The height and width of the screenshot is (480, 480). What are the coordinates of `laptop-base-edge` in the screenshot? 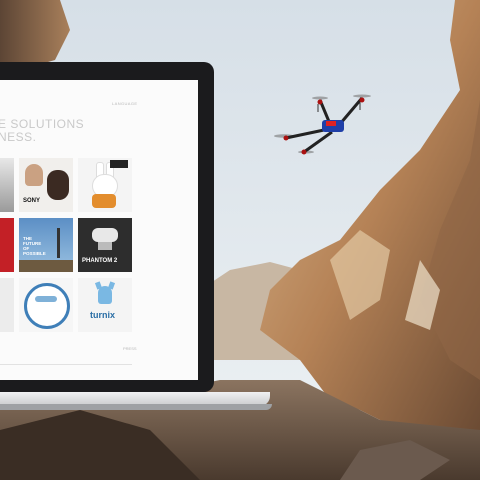 It's located at (136, 407).